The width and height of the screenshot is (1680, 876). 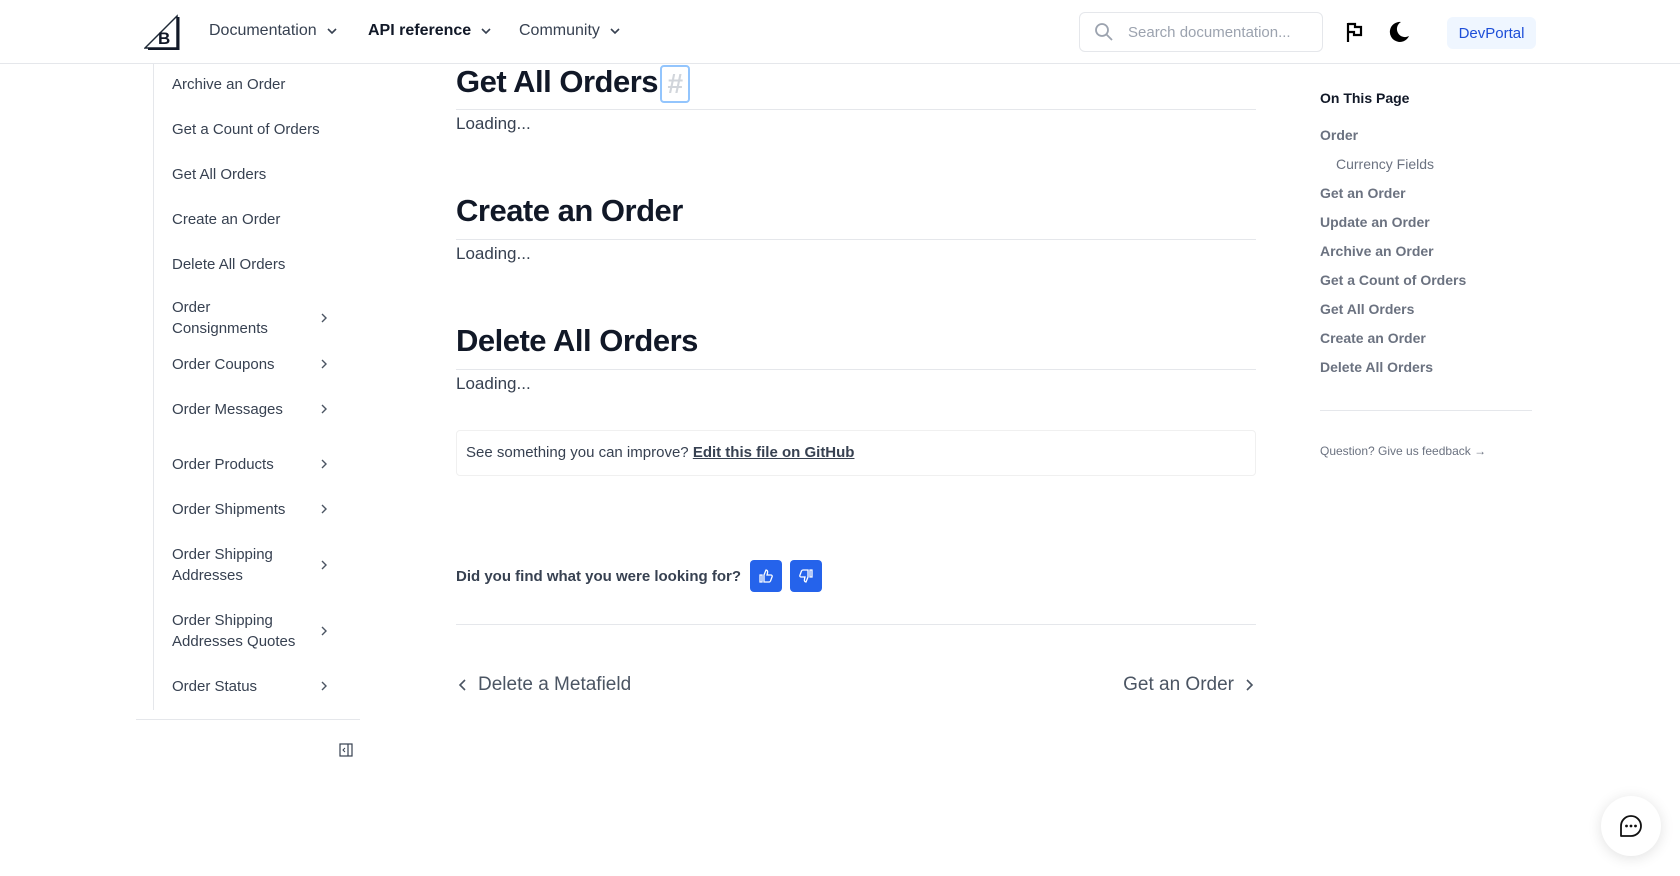 I want to click on toc-item-get-a-count-of-orders: Get a Count of Orders, so click(x=1393, y=280).